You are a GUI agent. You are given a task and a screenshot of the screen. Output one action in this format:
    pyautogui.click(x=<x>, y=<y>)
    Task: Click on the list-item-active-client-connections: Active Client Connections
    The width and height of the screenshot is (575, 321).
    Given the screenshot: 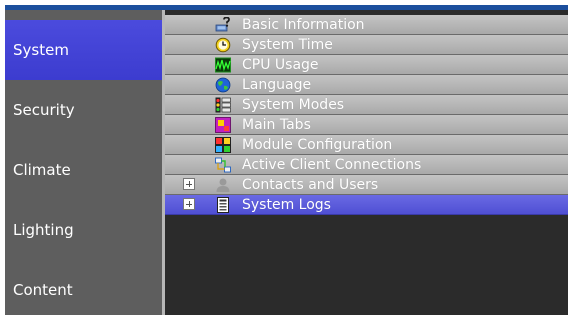 What is the action you would take?
    pyautogui.click(x=366, y=165)
    